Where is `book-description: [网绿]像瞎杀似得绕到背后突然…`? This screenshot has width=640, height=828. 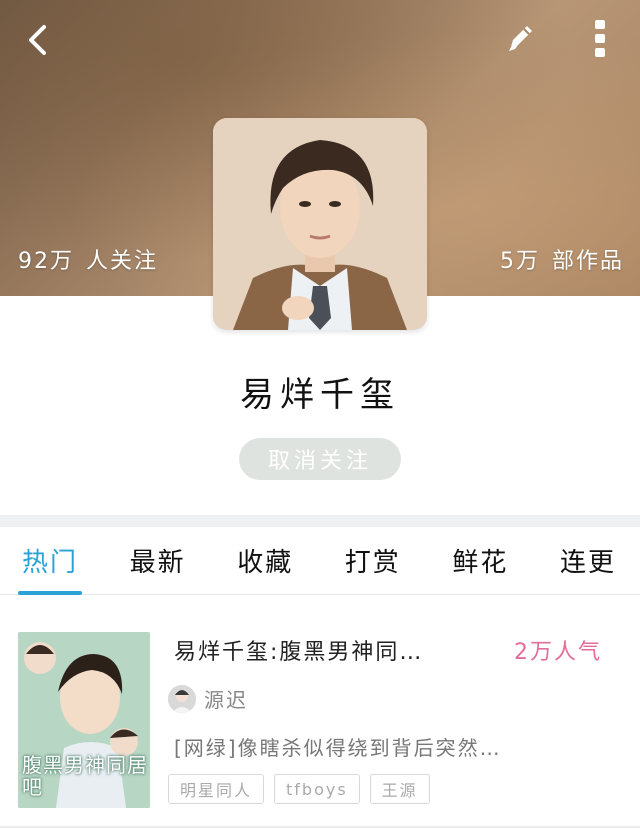 book-description: [网绿]像瞎杀似得绕到背后突然… is located at coordinates (338, 748).